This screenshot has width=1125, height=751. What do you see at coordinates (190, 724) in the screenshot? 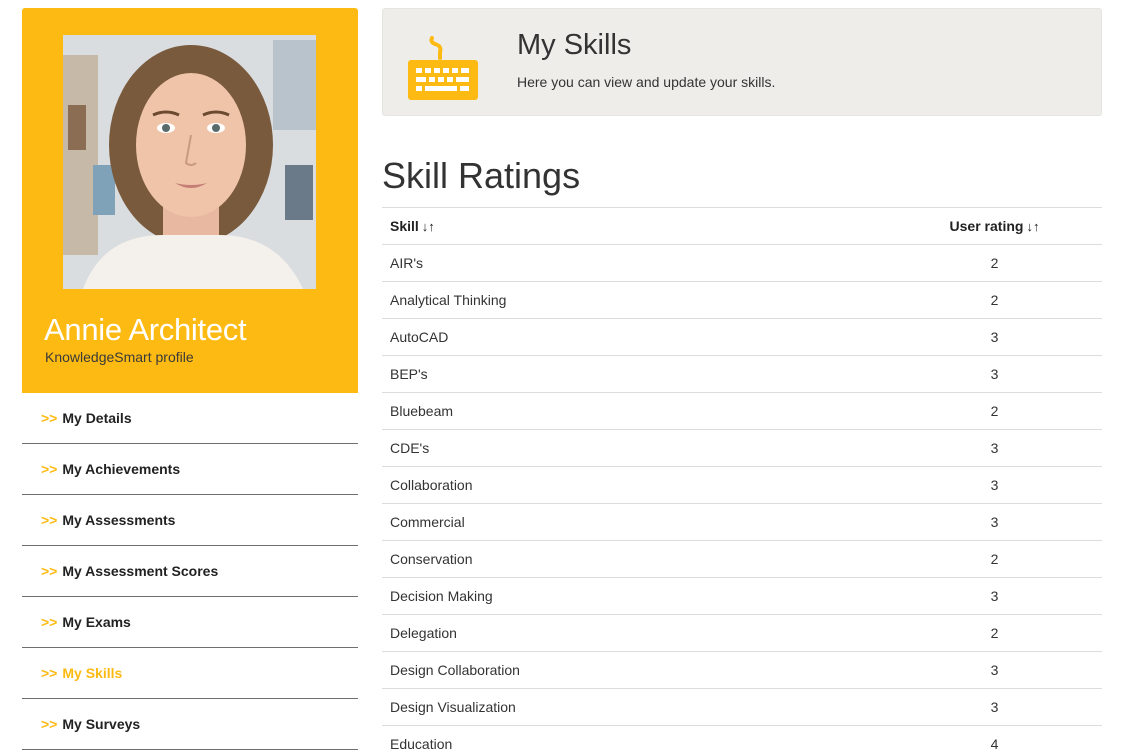
I see `nav-item-my-surveys: >> My Surveys` at bounding box center [190, 724].